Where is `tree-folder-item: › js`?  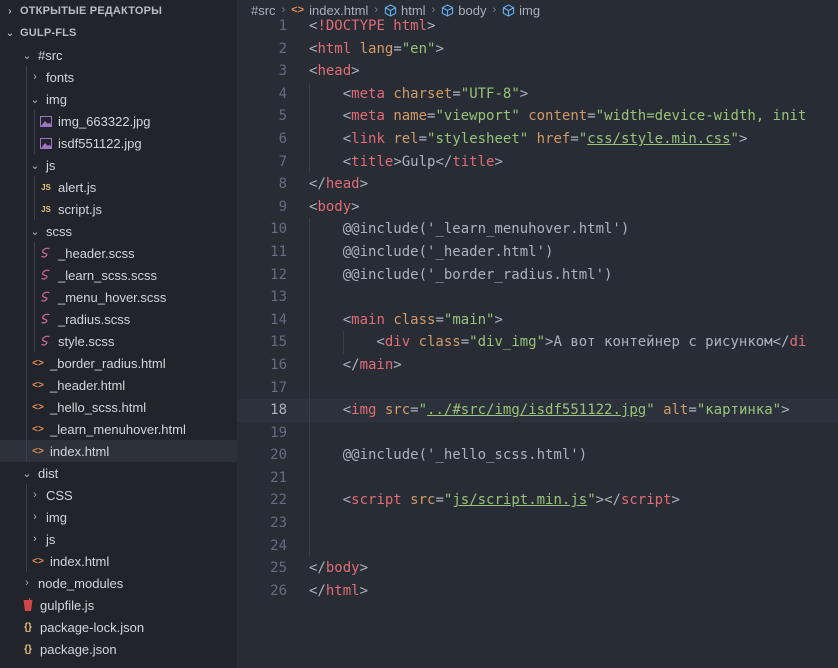
tree-folder-item: › js is located at coordinates (118, 539).